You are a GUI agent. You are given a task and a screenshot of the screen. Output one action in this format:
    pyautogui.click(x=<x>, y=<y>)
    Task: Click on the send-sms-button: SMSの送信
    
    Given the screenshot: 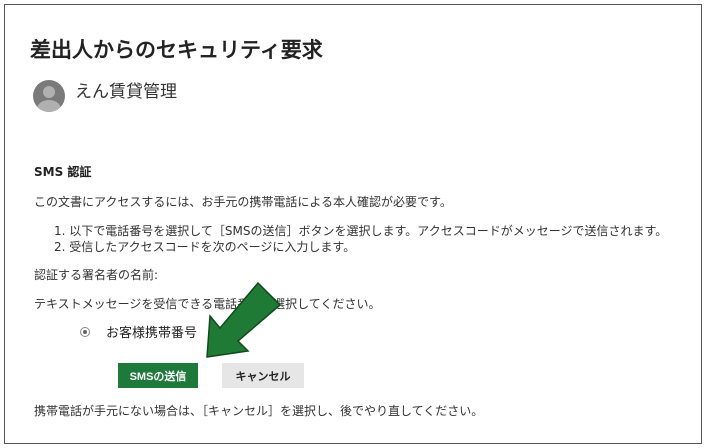 What is the action you would take?
    pyautogui.click(x=158, y=375)
    